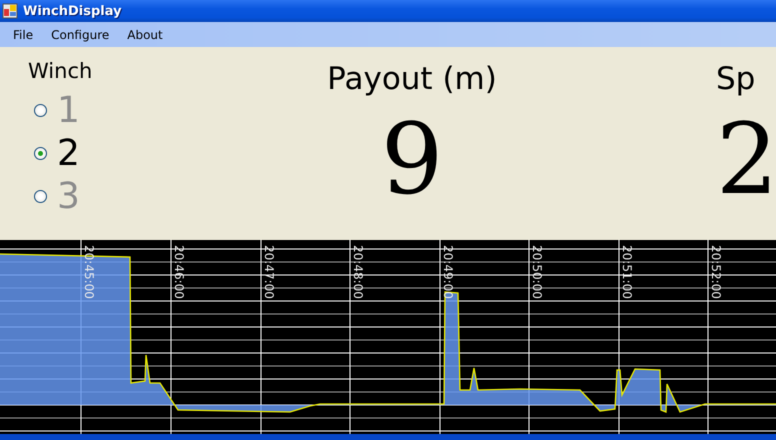  I want to click on time-label: 20:47:00, so click(269, 272).